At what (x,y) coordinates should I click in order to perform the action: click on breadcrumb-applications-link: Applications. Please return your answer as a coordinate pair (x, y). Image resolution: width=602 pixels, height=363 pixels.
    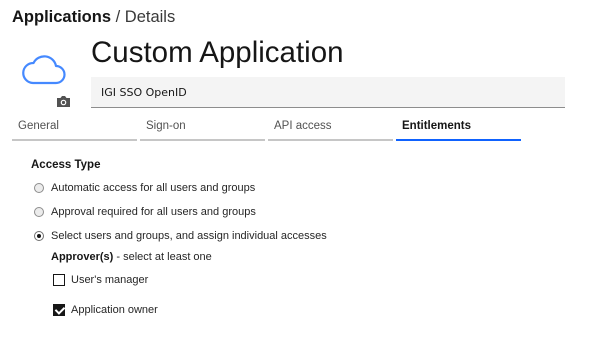
    Looking at the image, I should click on (61, 17).